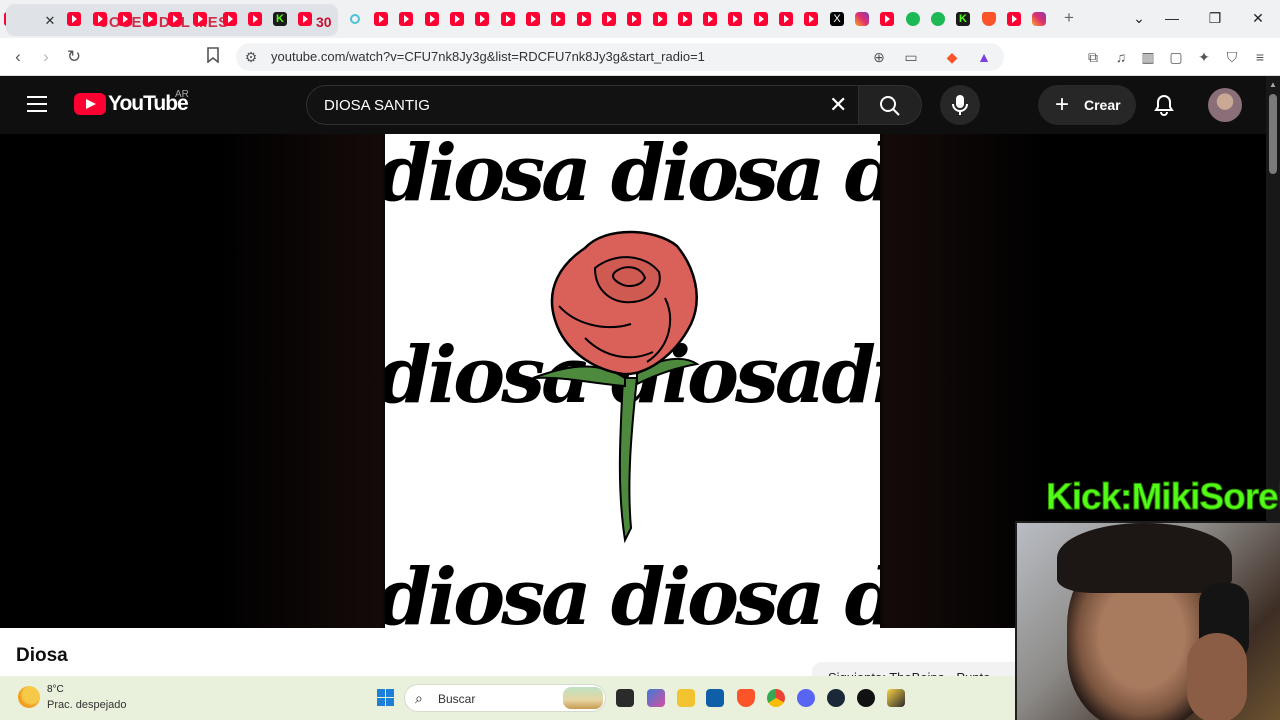  What do you see at coordinates (37, 104) in the screenshot?
I see `guide-menu-icon` at bounding box center [37, 104].